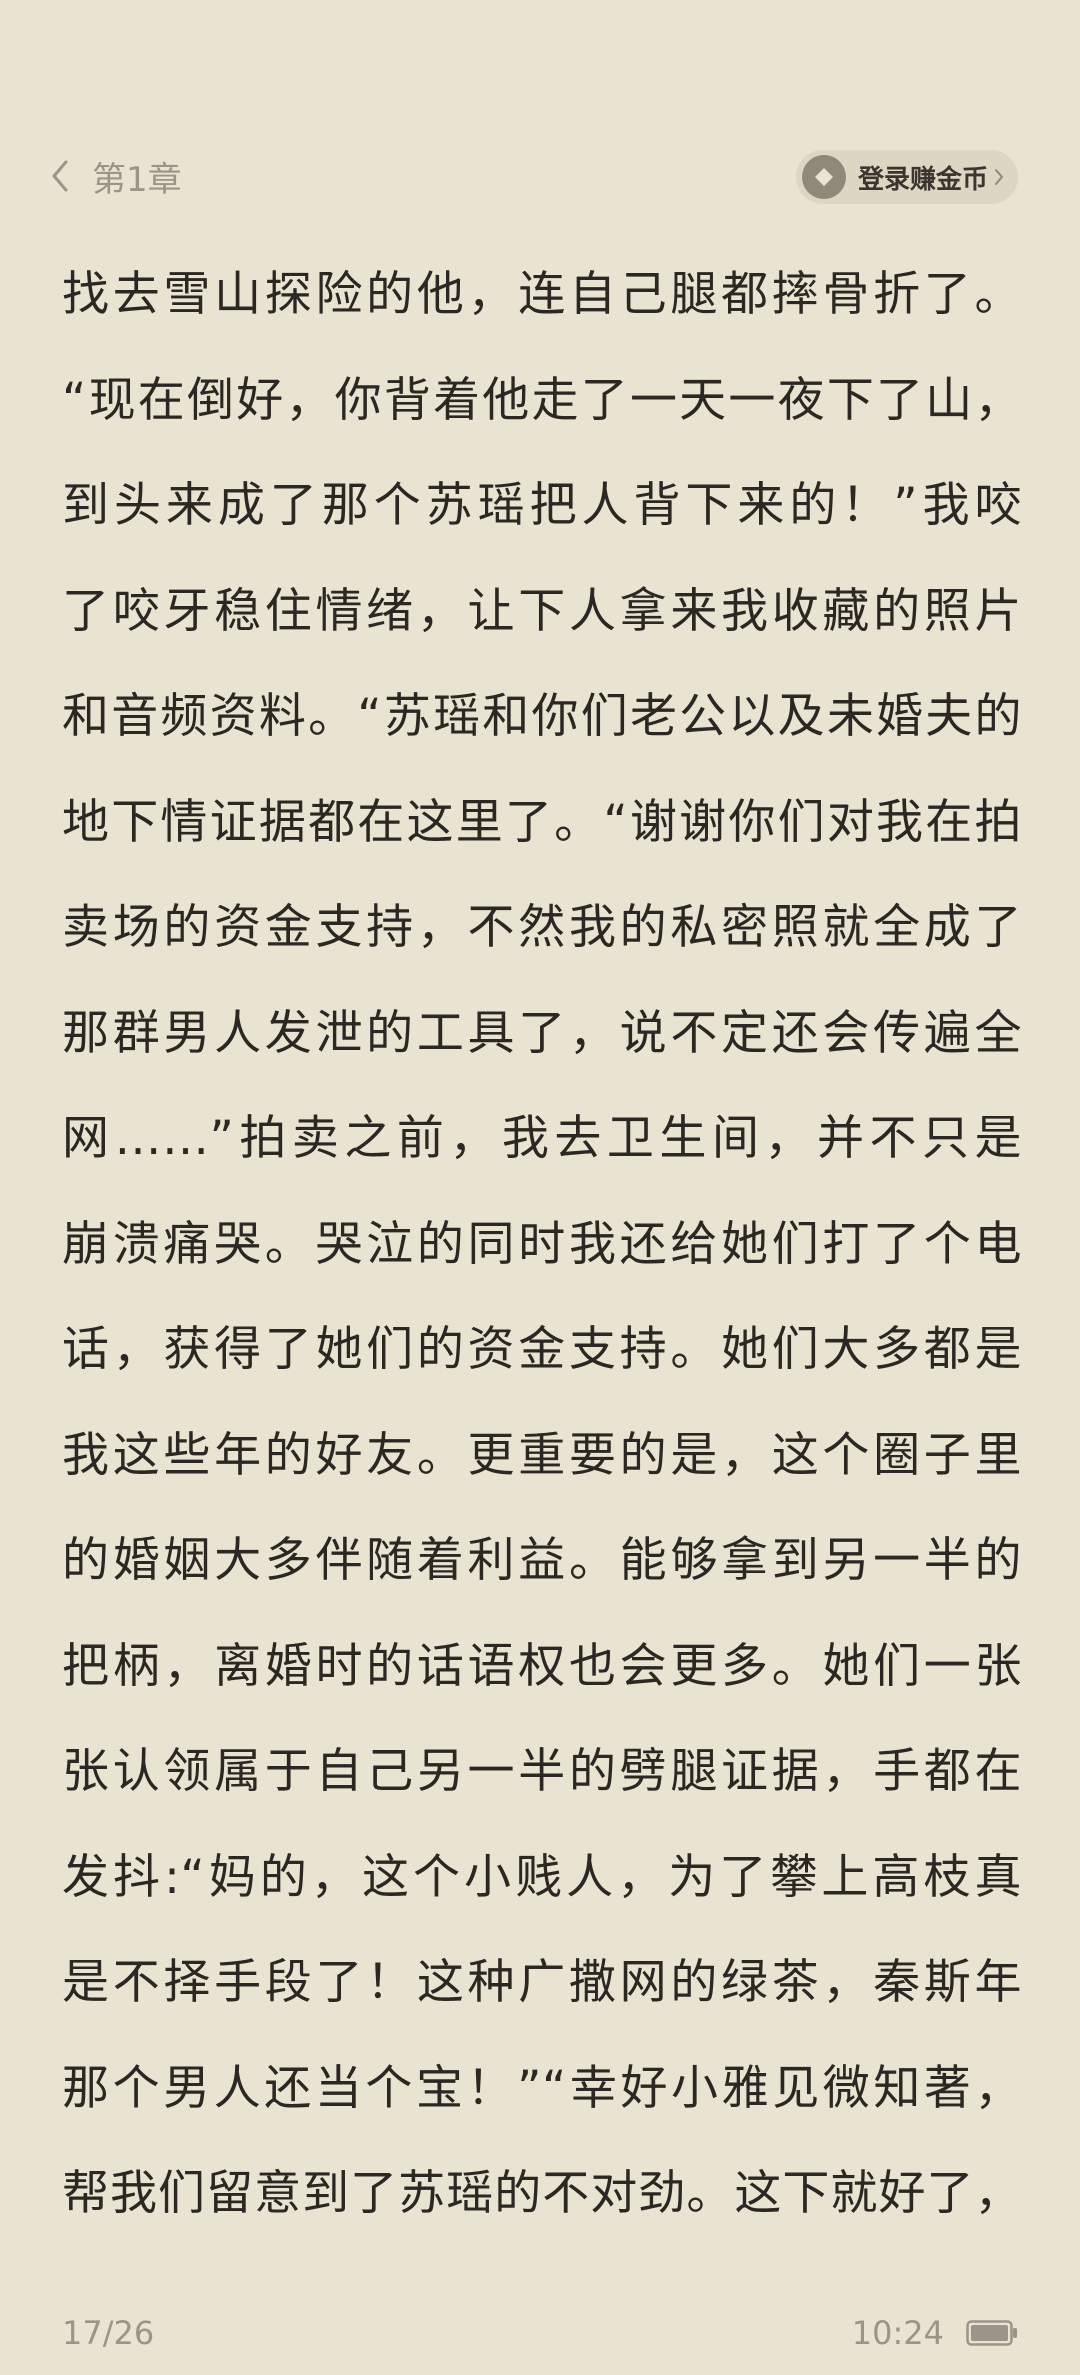  I want to click on text-line: 话，获得了她们的资金支持。她们大多都是, so click(542, 1349).